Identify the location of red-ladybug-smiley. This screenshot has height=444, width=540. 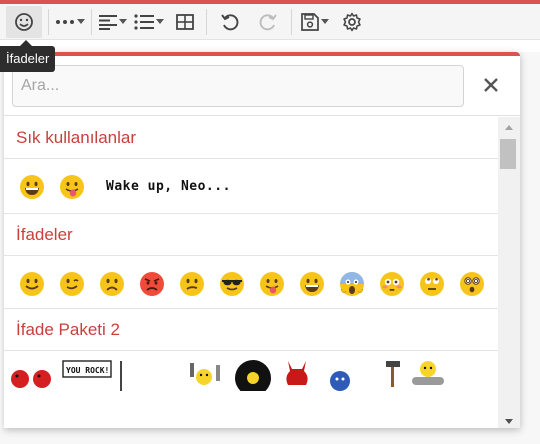
(32, 378).